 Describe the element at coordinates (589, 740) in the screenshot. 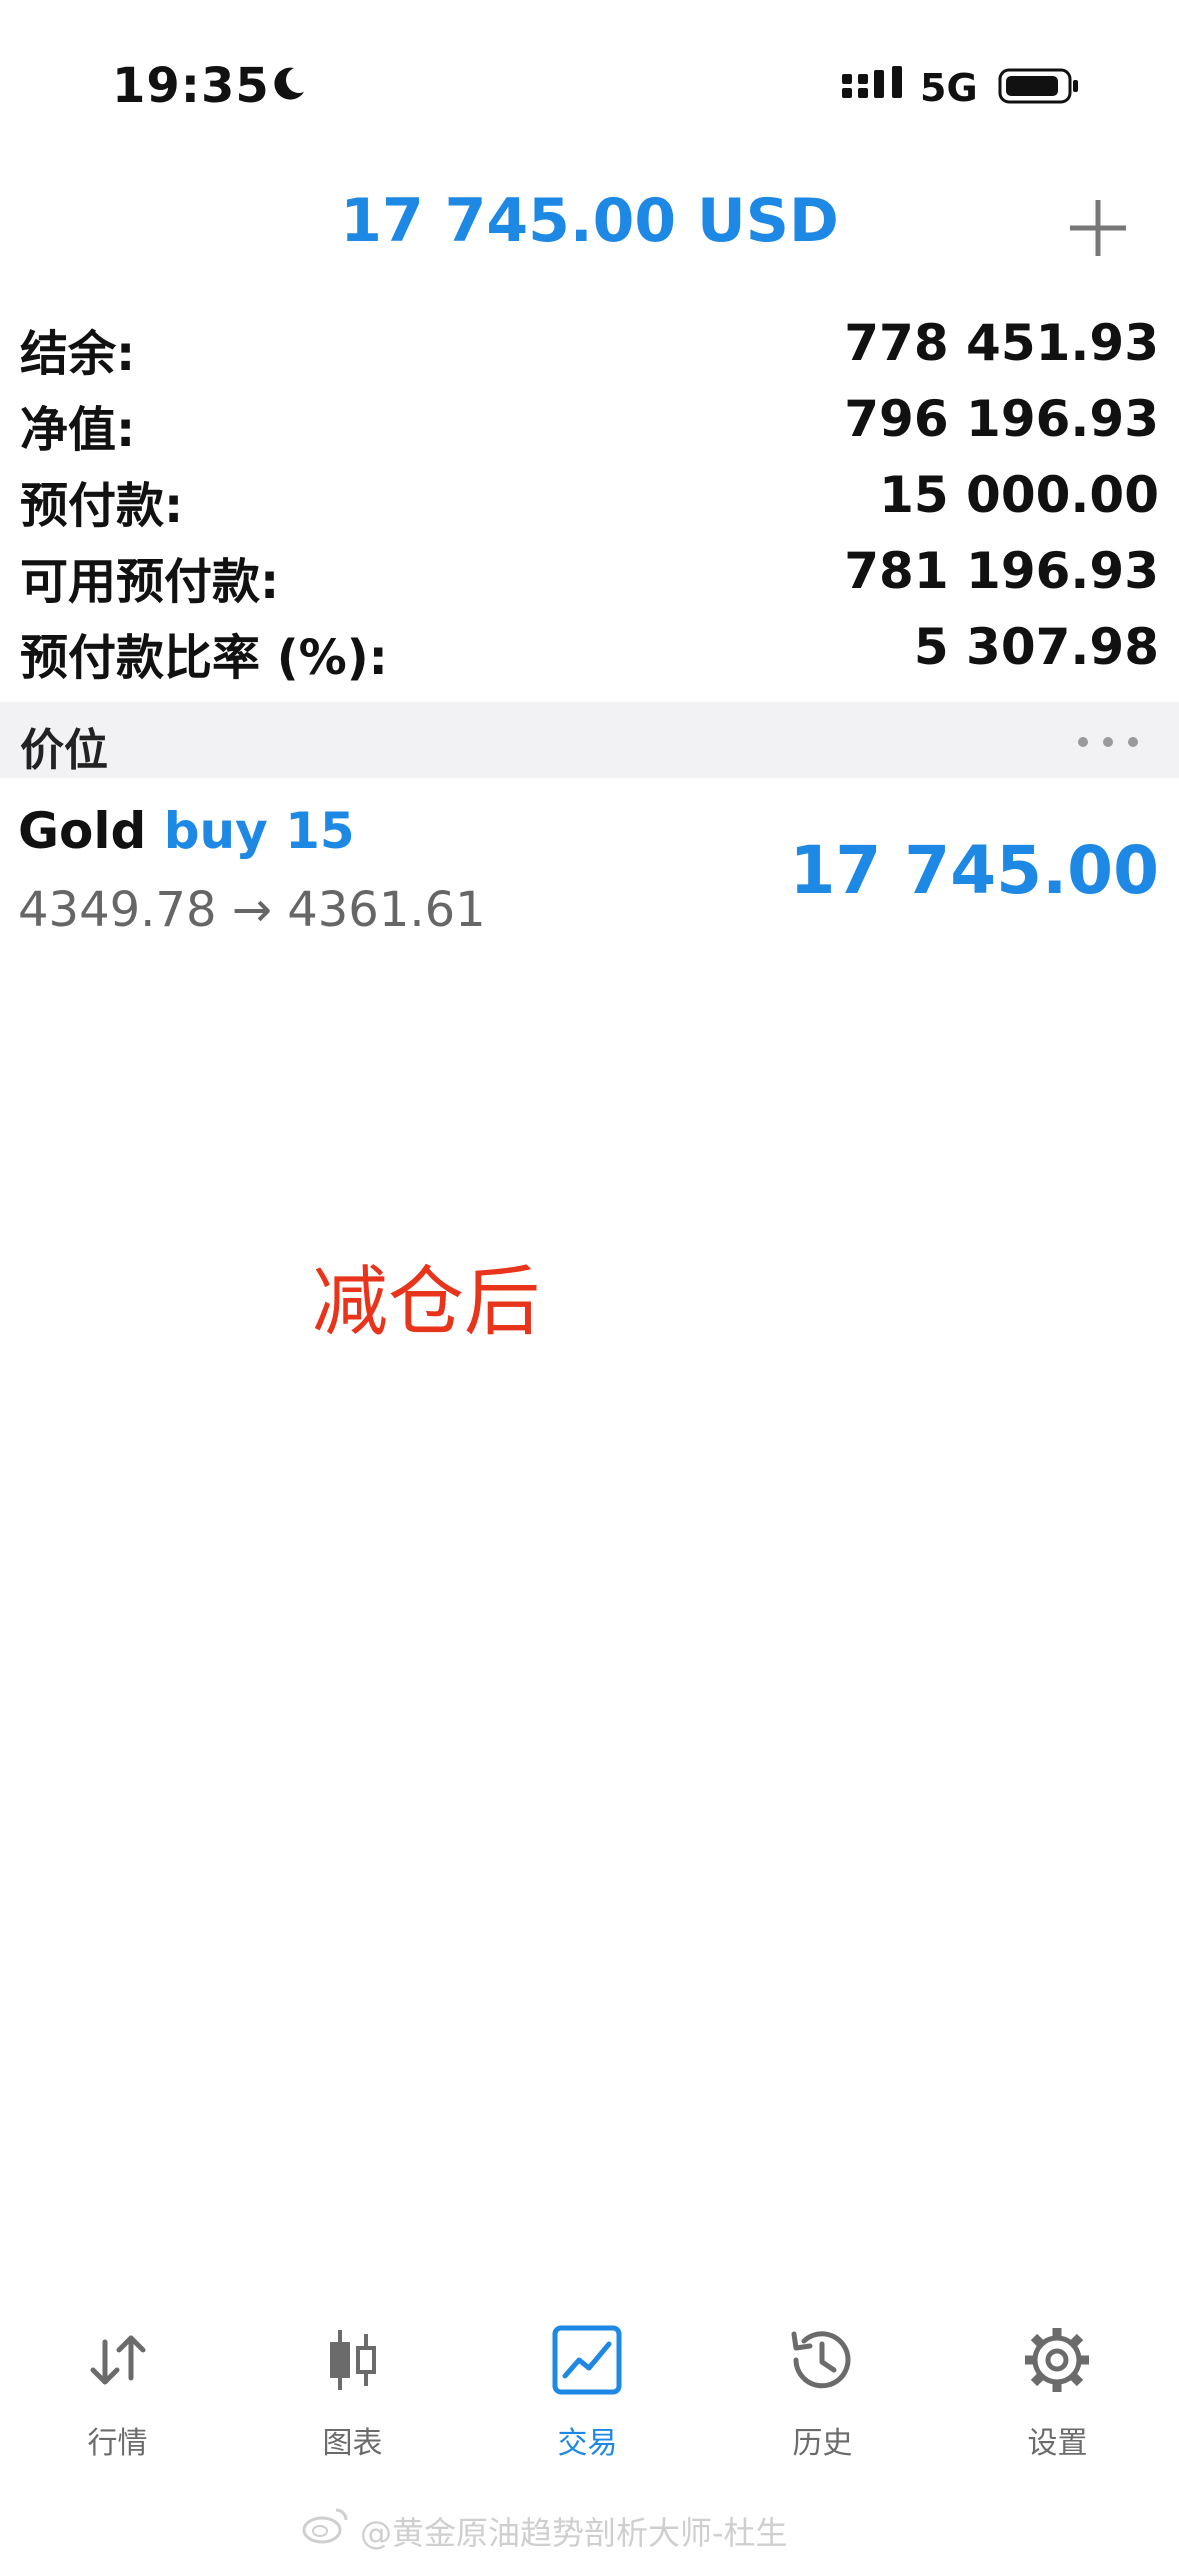

I see `positions-section-header: 价位` at that location.